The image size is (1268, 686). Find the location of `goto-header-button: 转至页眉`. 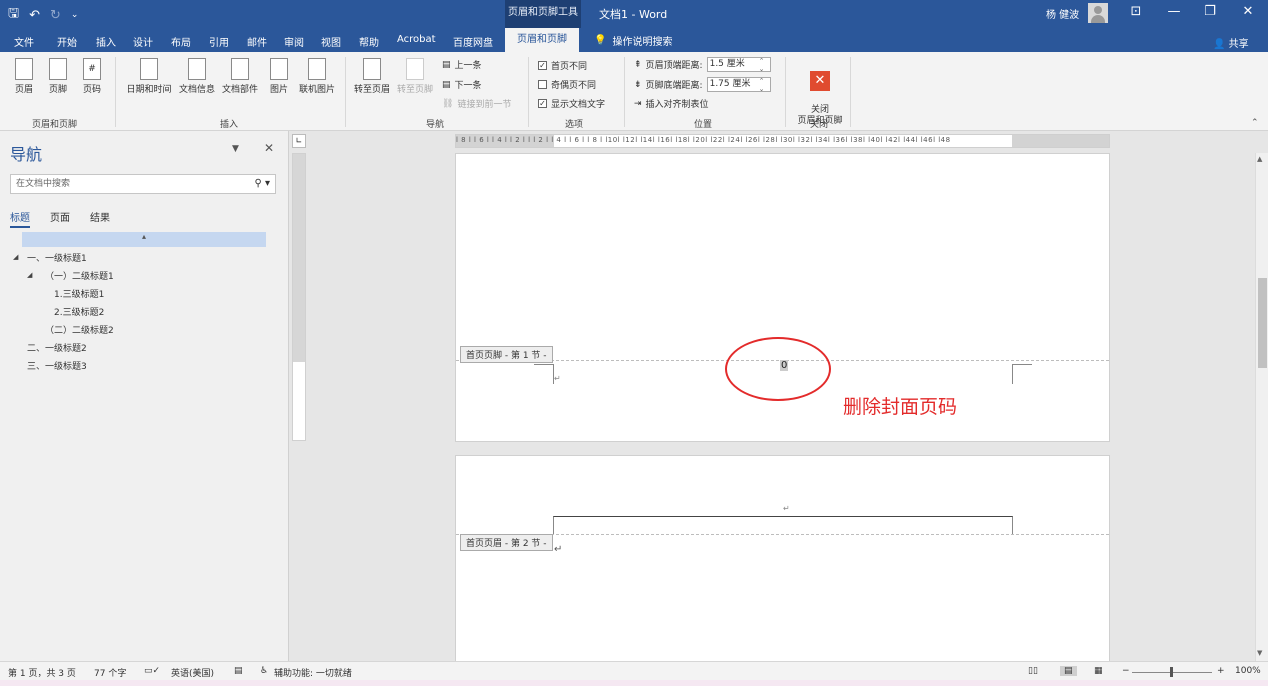

goto-header-button: 转至页眉 is located at coordinates (372, 76).